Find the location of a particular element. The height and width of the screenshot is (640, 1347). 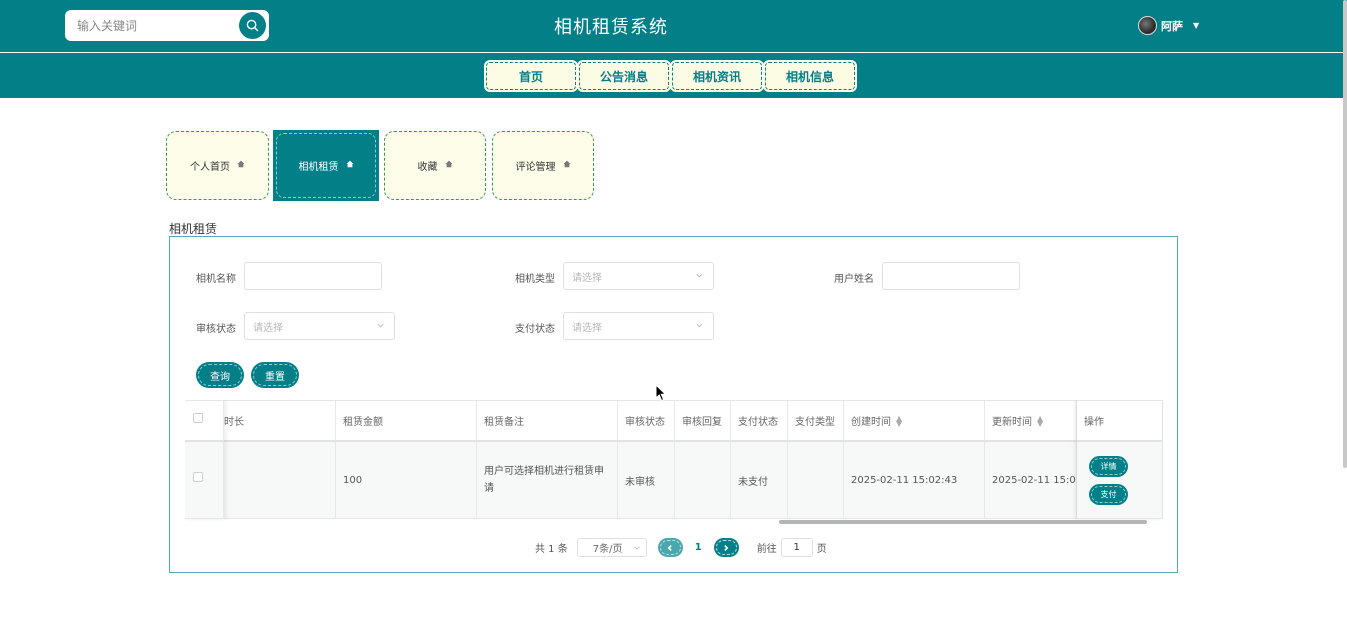

nav-item-camera-info: 相机信息 is located at coordinates (810, 76).